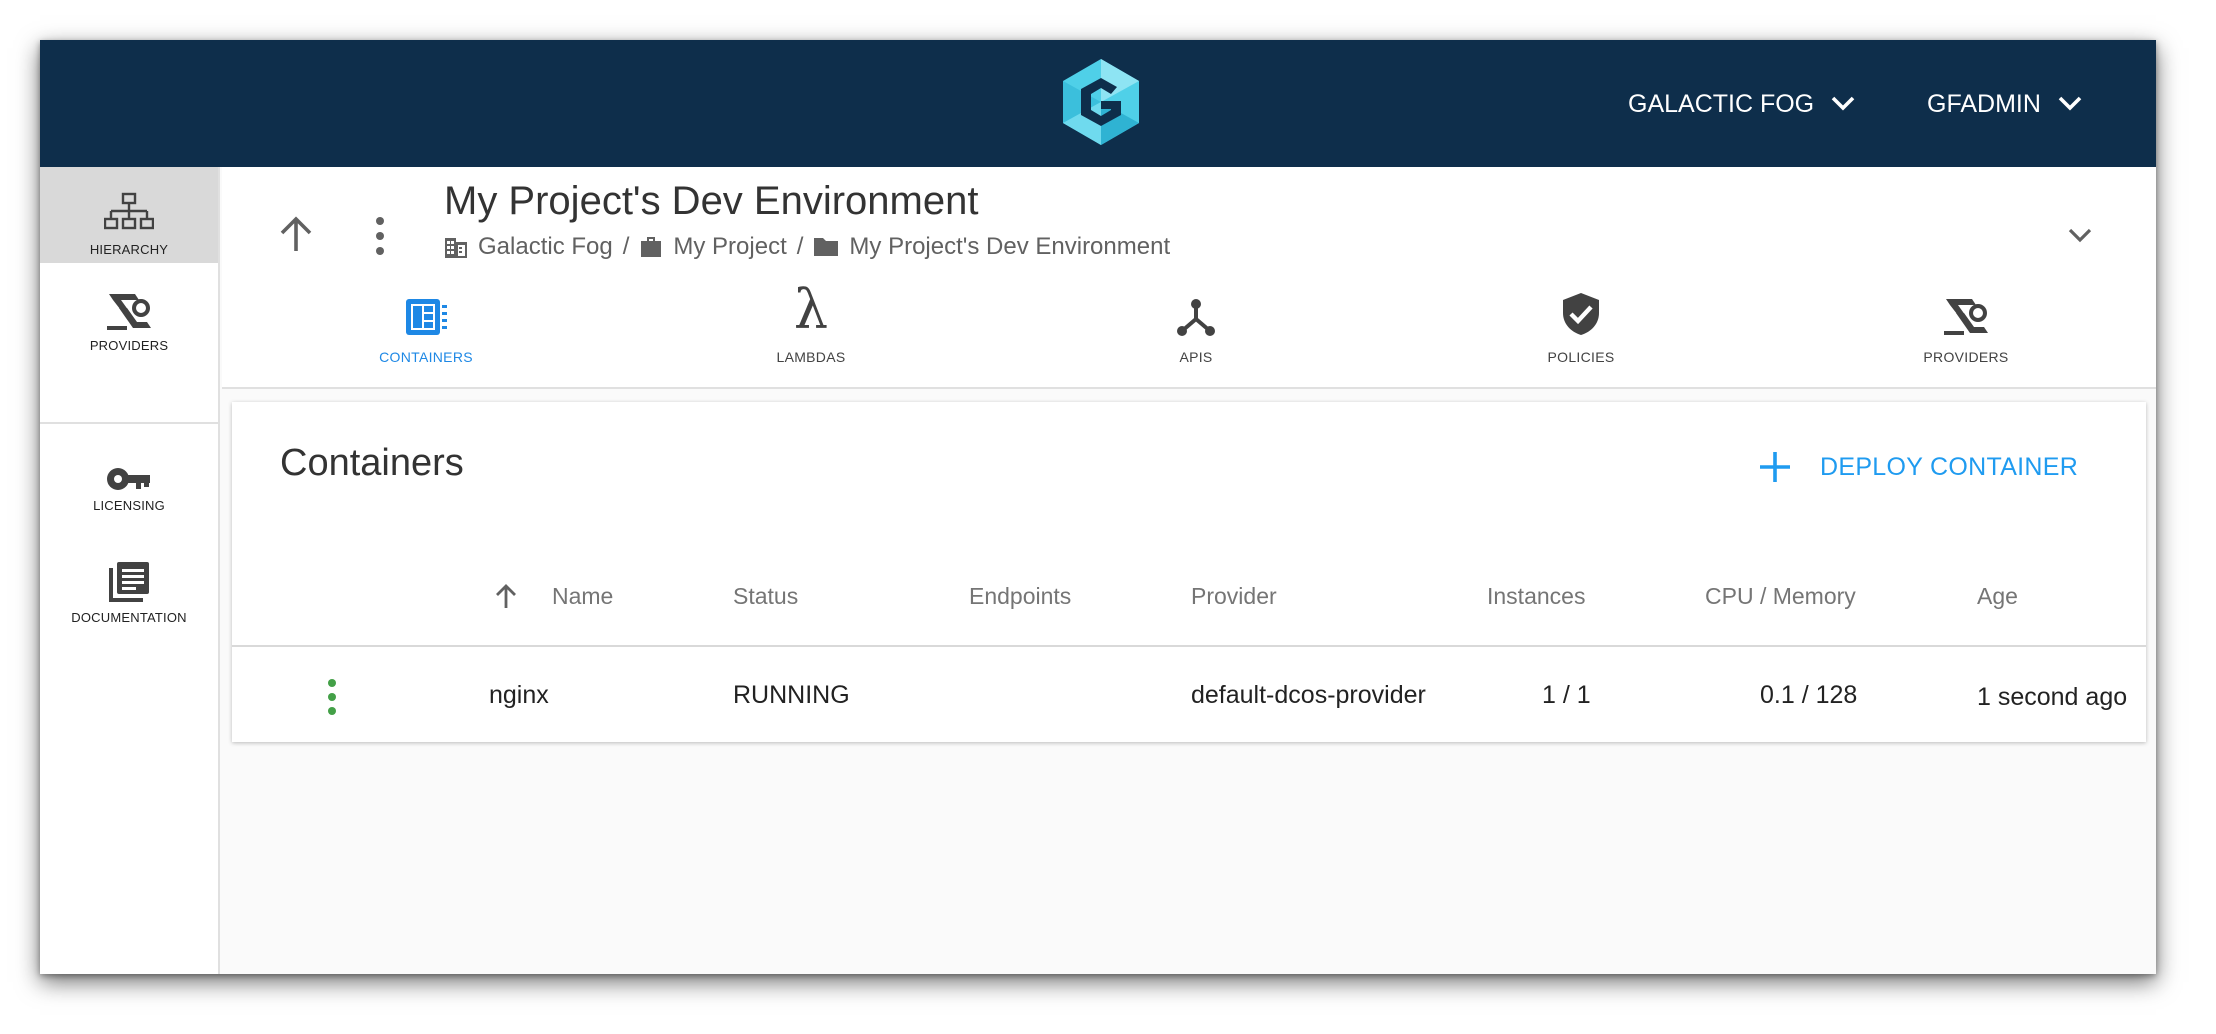  I want to click on cell-instances: 1 / 1, so click(1566, 695).